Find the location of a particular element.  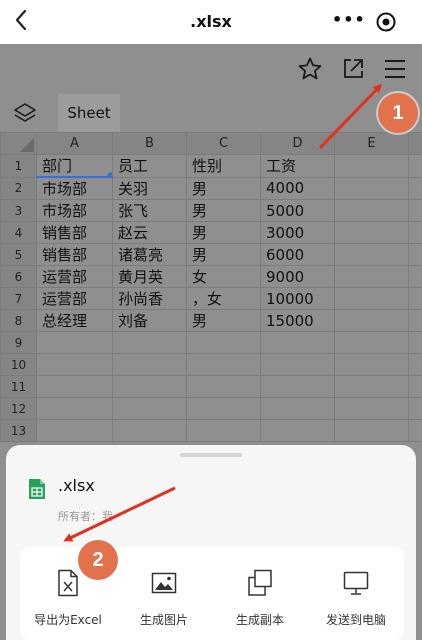

annotation-badge-1: 1 is located at coordinates (398, 113).